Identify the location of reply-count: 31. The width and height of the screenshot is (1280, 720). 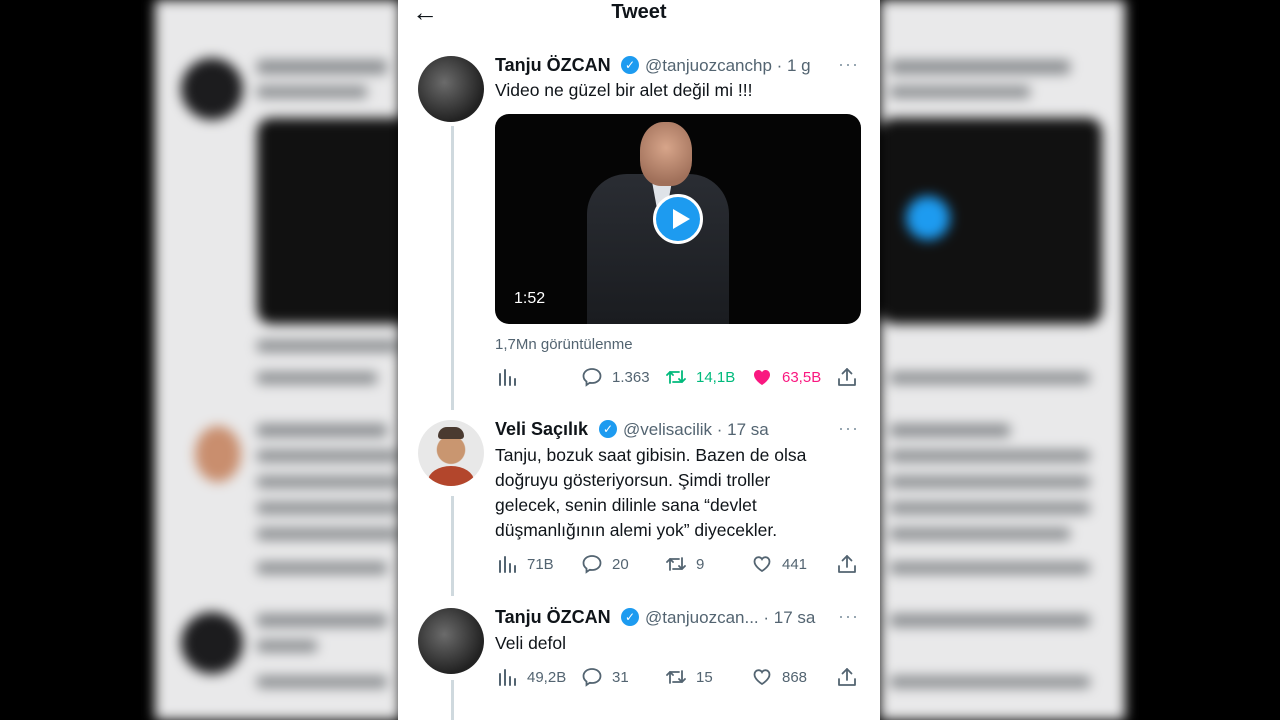
(620, 677).